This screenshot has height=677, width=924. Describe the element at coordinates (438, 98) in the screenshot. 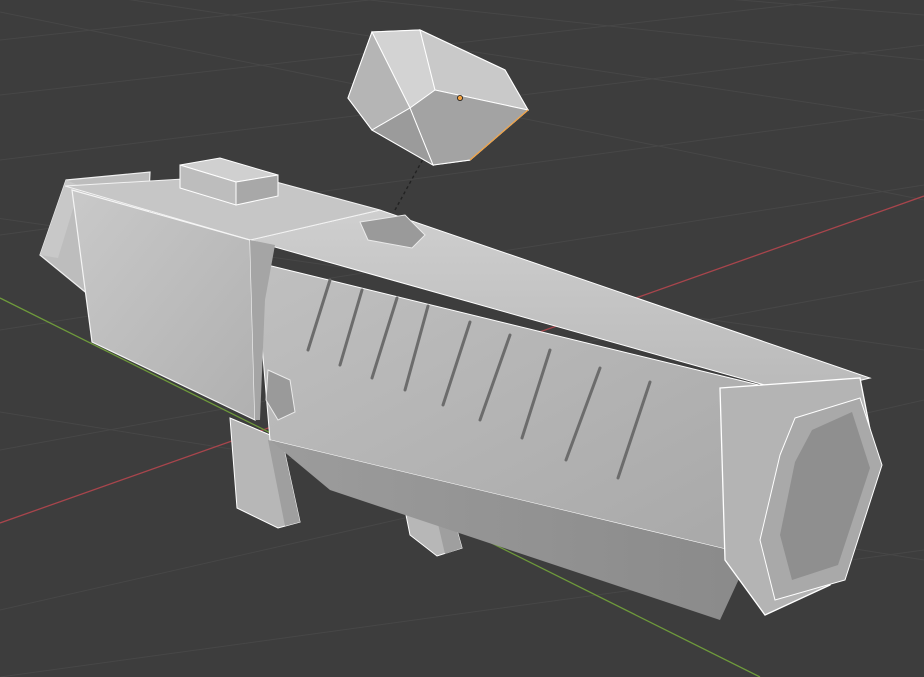

I see `gem-sight` at that location.